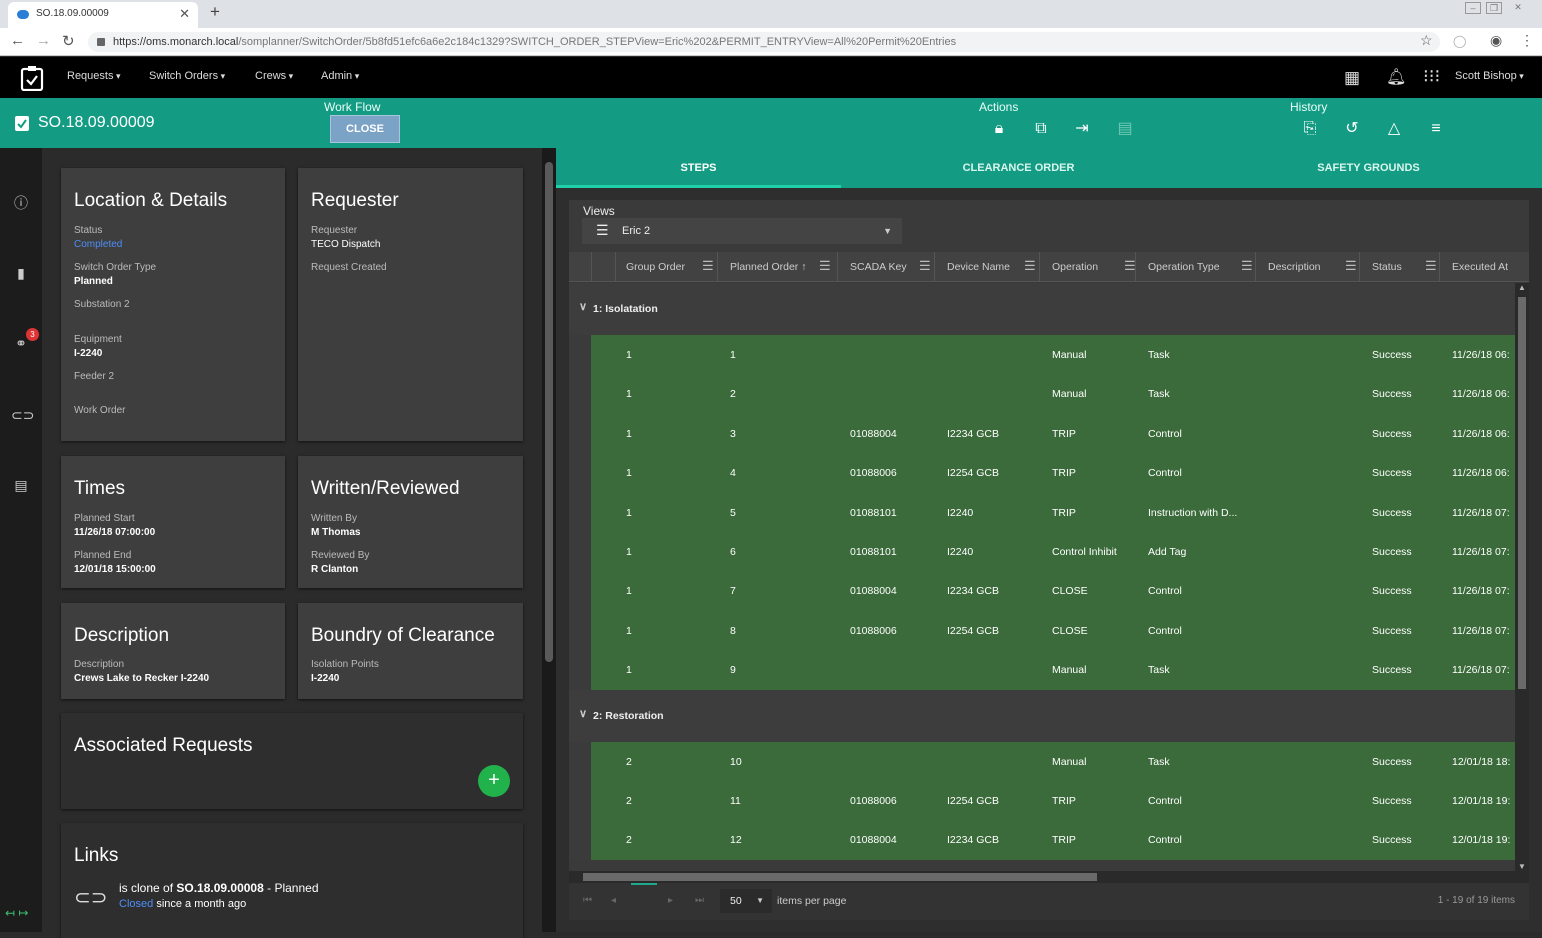  What do you see at coordinates (365, 129) in the screenshot?
I see `close-workflow-button: CLOSE` at bounding box center [365, 129].